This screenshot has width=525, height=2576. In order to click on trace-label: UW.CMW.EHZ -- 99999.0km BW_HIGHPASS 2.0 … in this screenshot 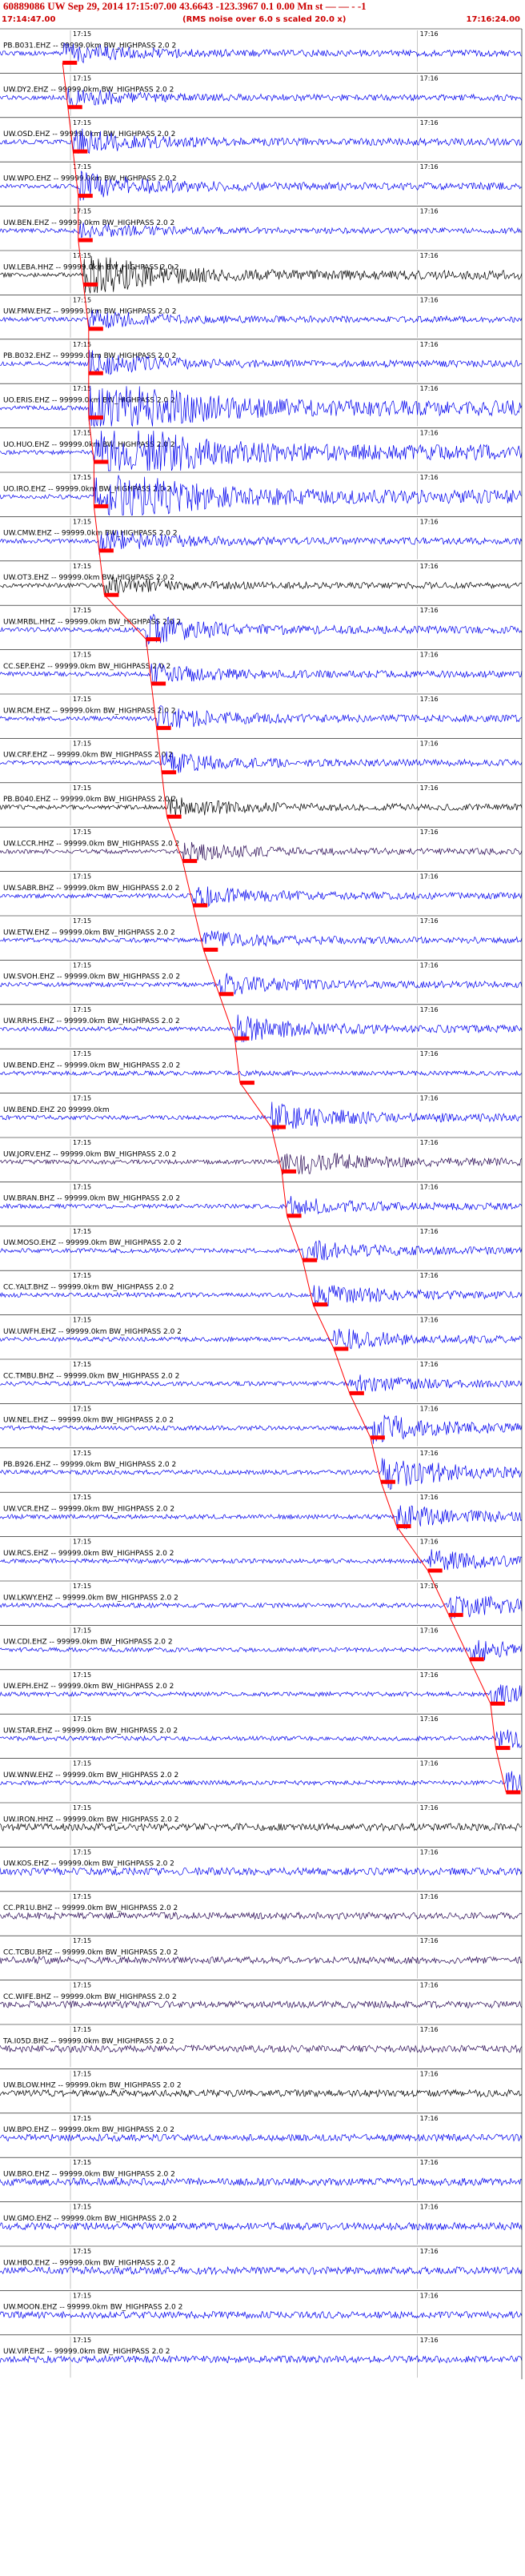, I will do `click(90, 534)`.